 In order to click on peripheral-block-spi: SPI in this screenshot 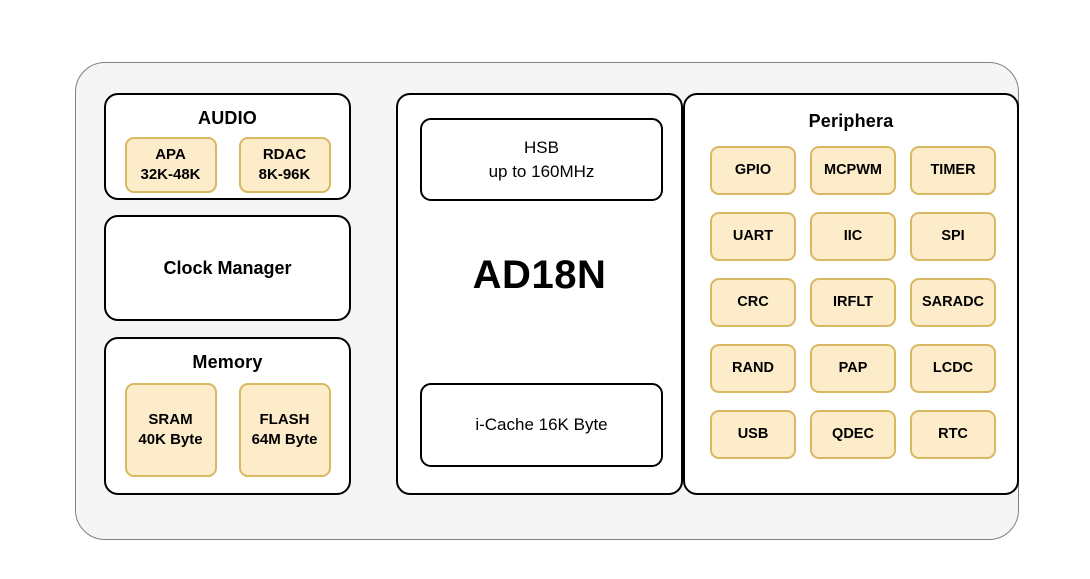, I will do `click(953, 236)`.